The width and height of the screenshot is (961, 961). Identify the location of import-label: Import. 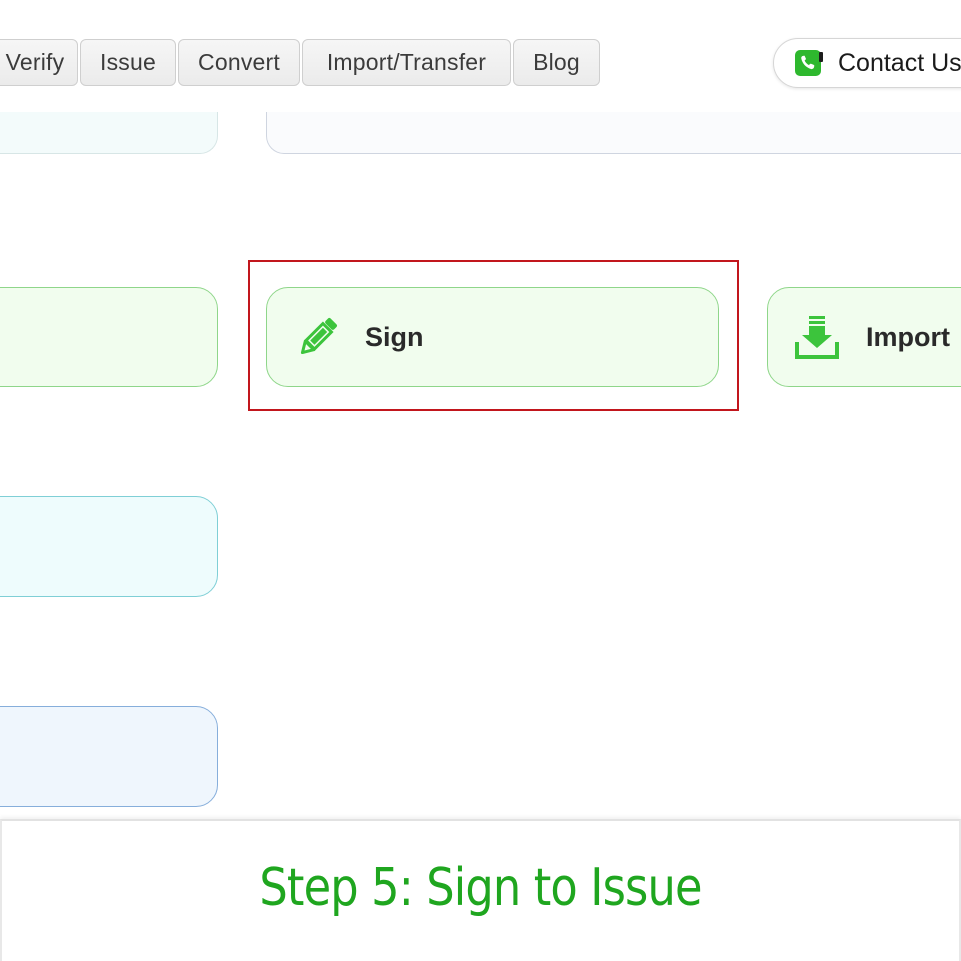
(908, 337).